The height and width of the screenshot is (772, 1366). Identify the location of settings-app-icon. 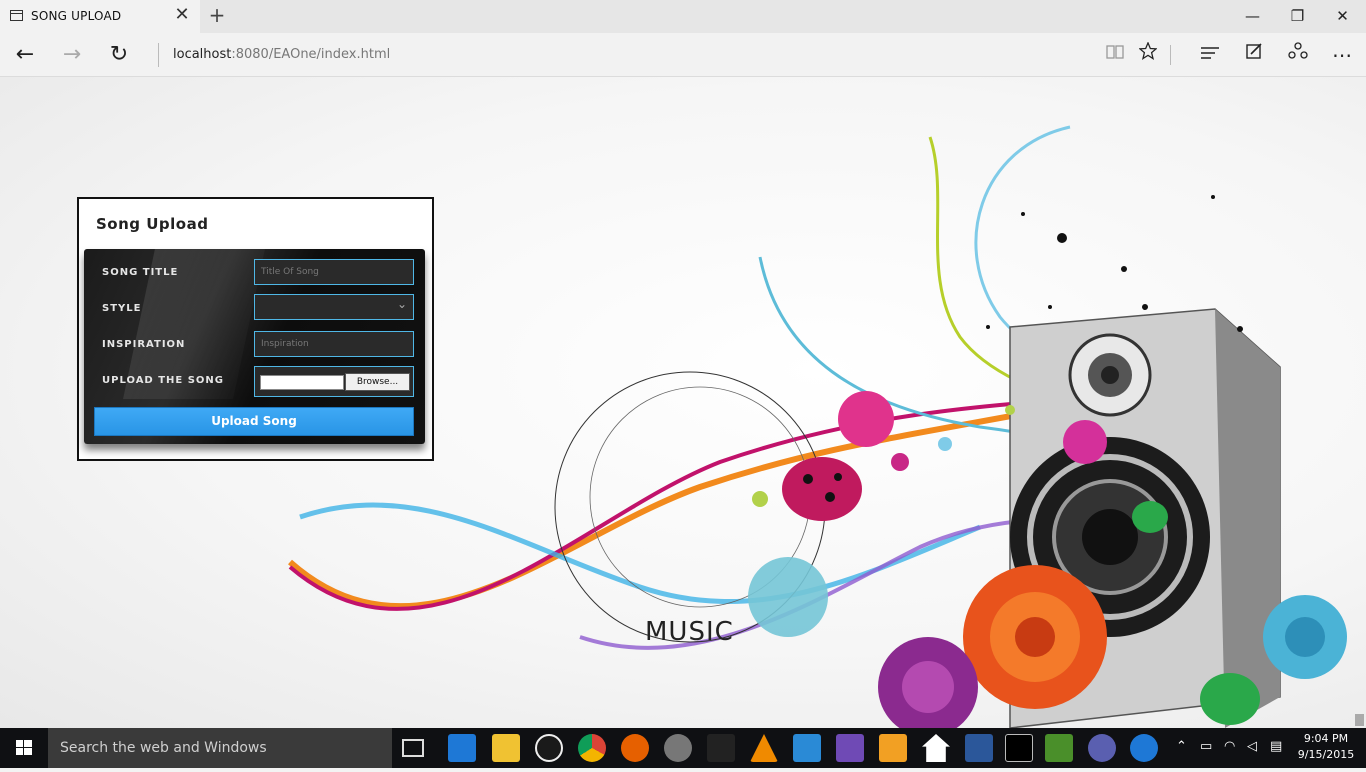
(807, 748).